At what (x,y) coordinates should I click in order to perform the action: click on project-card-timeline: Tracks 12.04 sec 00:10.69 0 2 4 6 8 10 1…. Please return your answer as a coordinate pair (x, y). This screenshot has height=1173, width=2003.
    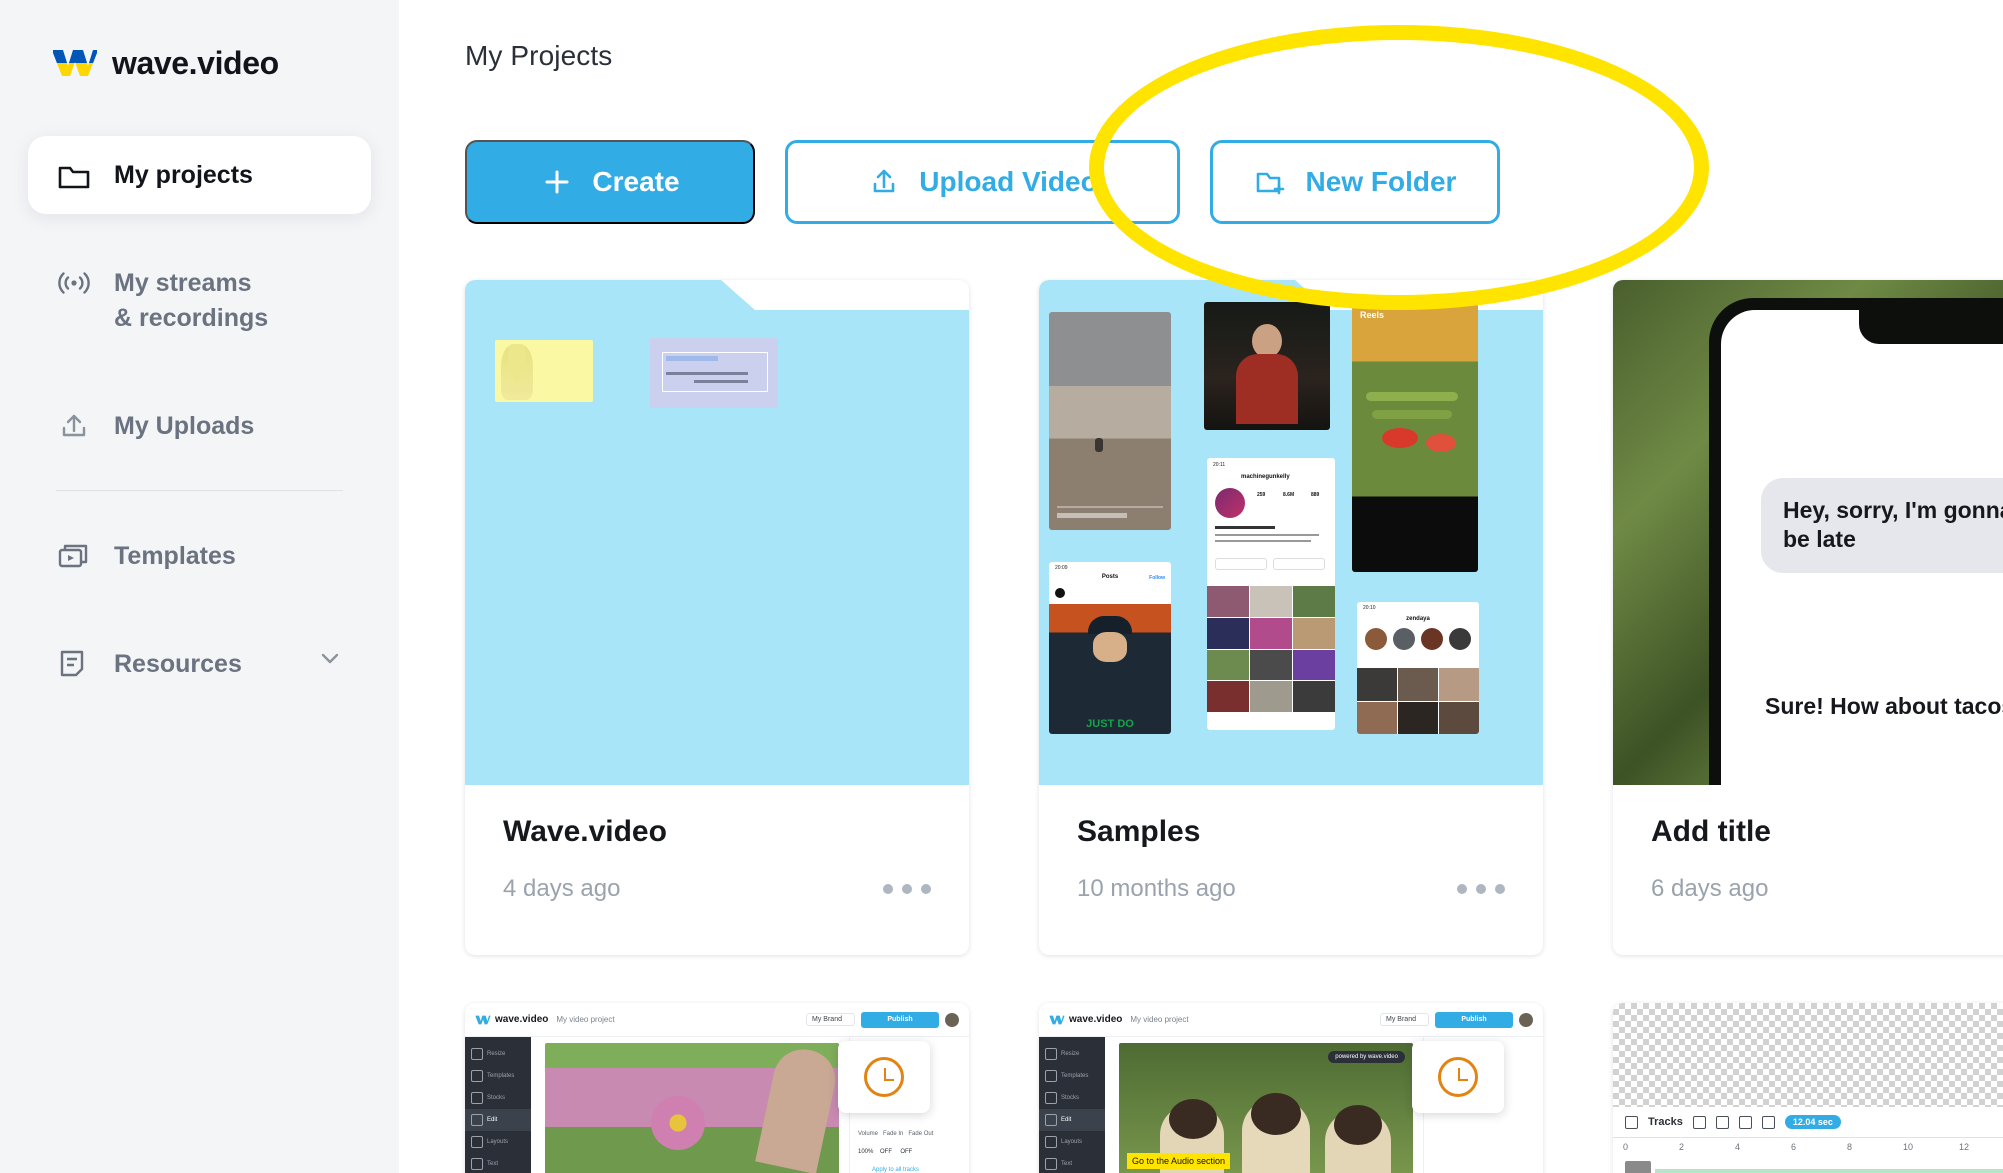
    Looking at the image, I should click on (1808, 1088).